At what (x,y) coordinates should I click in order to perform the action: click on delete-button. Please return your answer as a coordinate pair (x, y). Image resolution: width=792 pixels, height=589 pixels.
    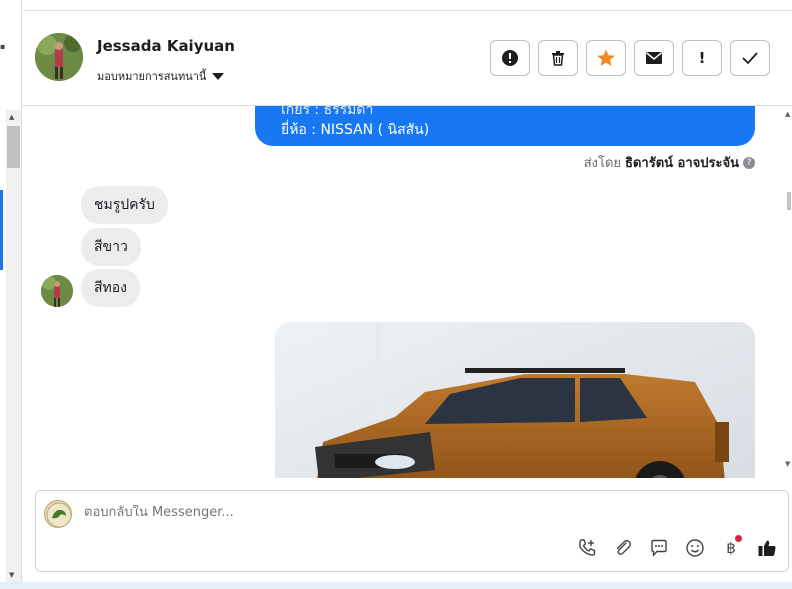
    Looking at the image, I should click on (558, 58).